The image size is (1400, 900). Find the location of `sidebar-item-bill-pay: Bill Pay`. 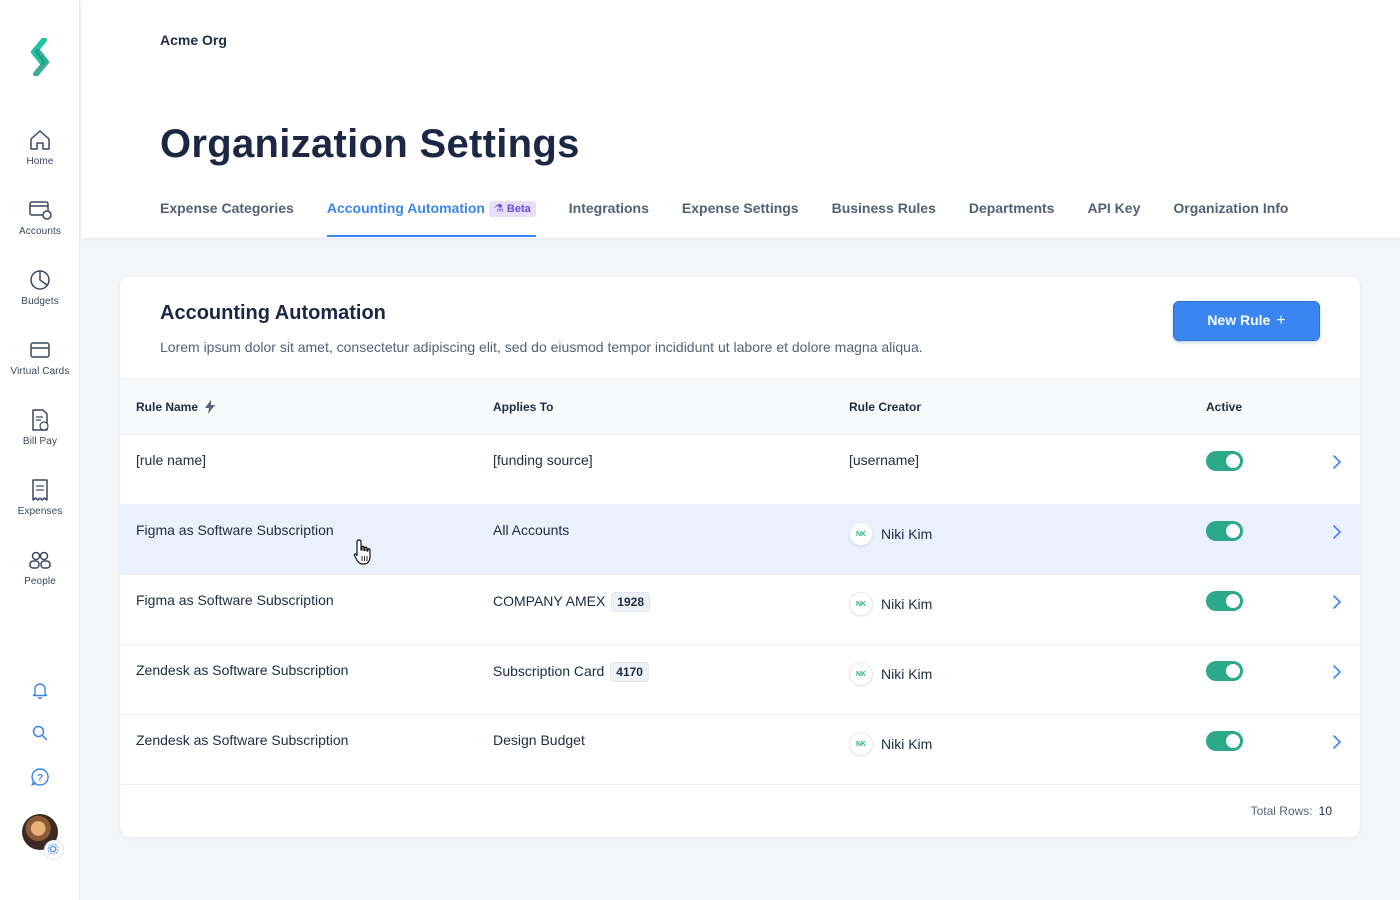

sidebar-item-bill-pay: Bill Pay is located at coordinates (40, 438).